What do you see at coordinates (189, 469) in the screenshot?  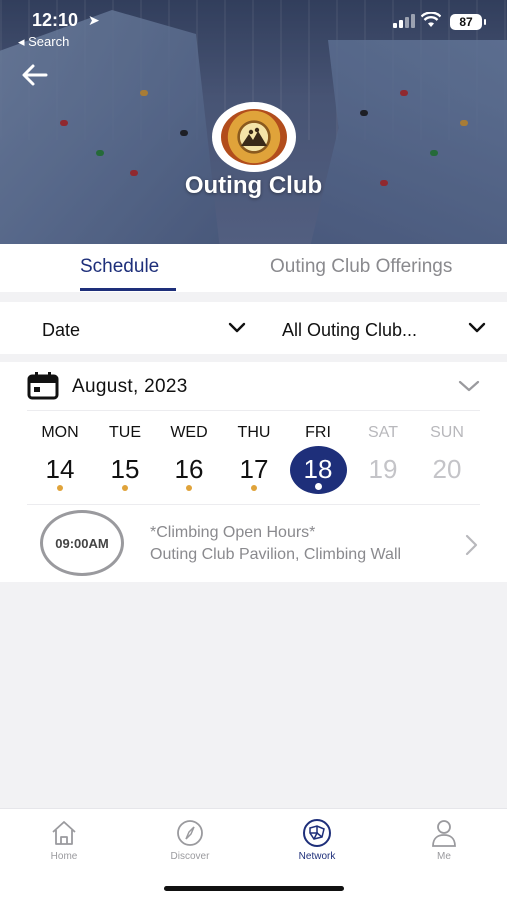 I see `day-cell: 16` at bounding box center [189, 469].